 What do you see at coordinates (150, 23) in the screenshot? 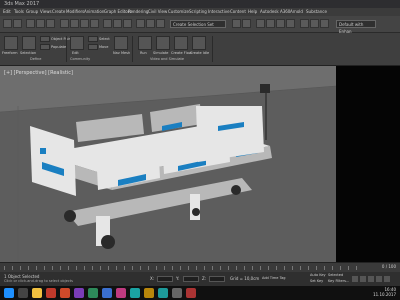
I see `angle-snap-icon` at bounding box center [150, 23].